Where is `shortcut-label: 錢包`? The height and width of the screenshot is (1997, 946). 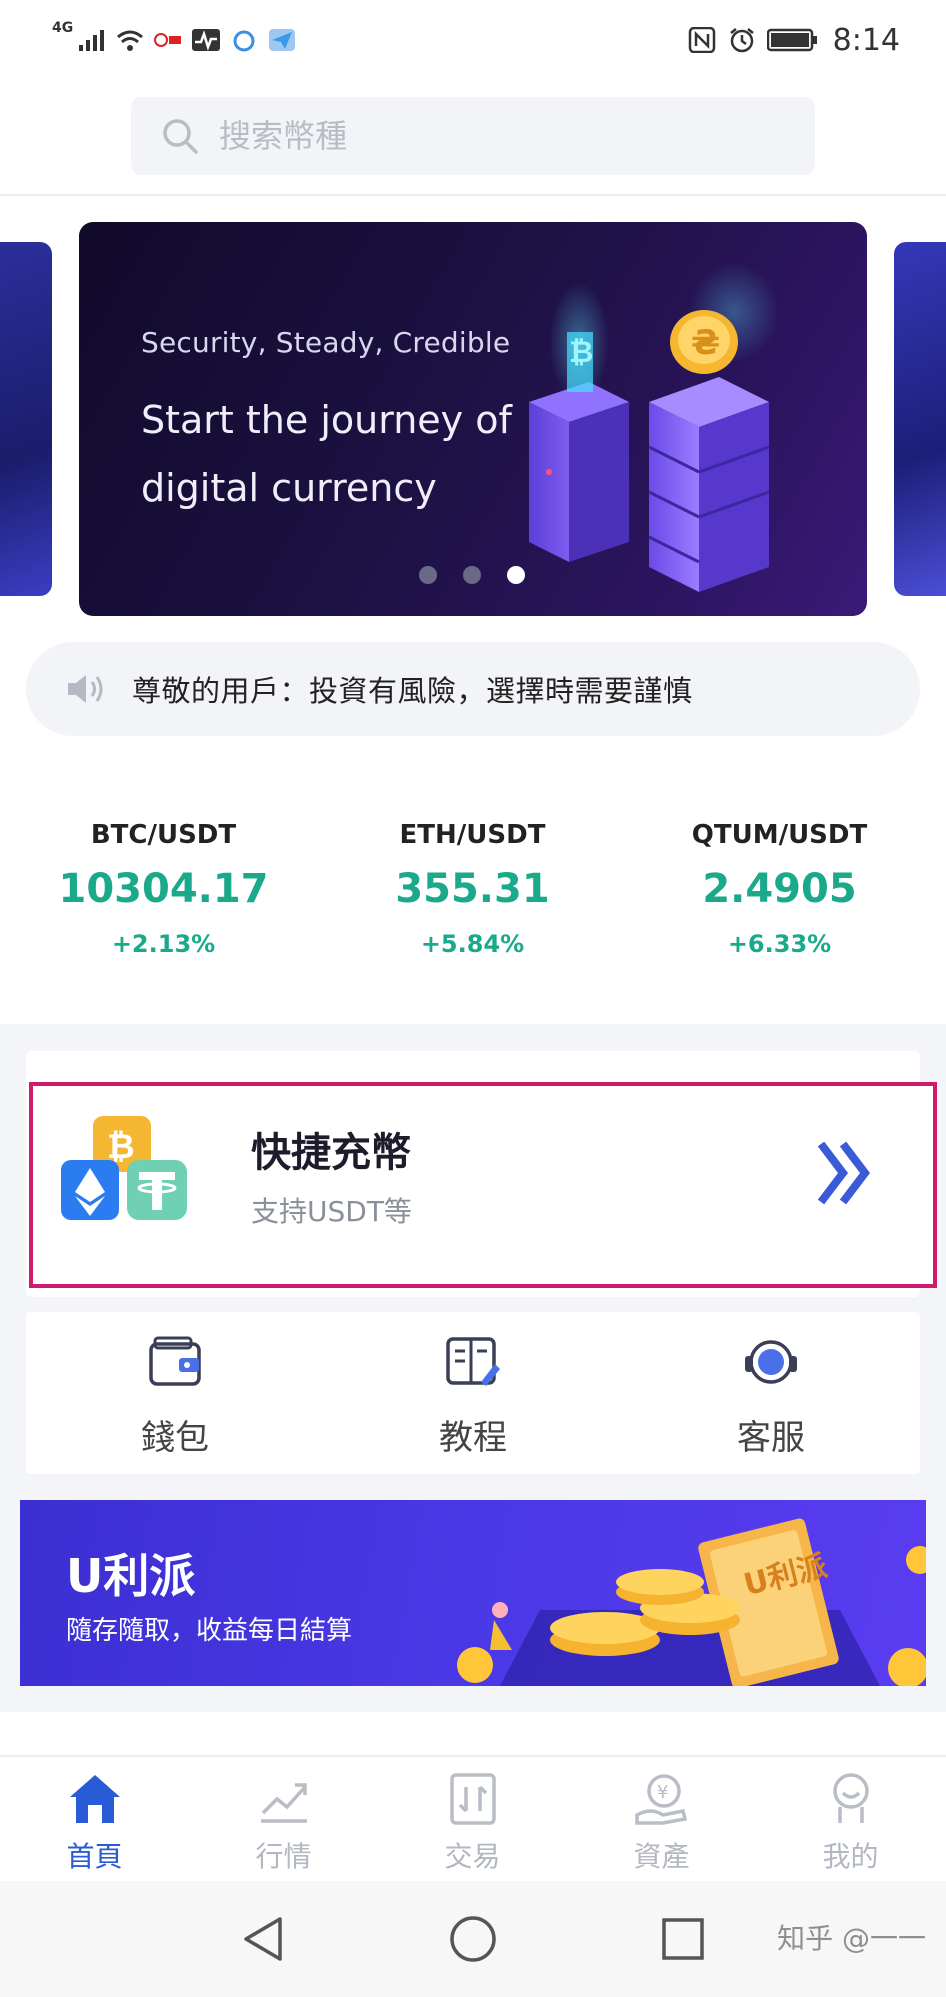 shortcut-label: 錢包 is located at coordinates (175, 1438).